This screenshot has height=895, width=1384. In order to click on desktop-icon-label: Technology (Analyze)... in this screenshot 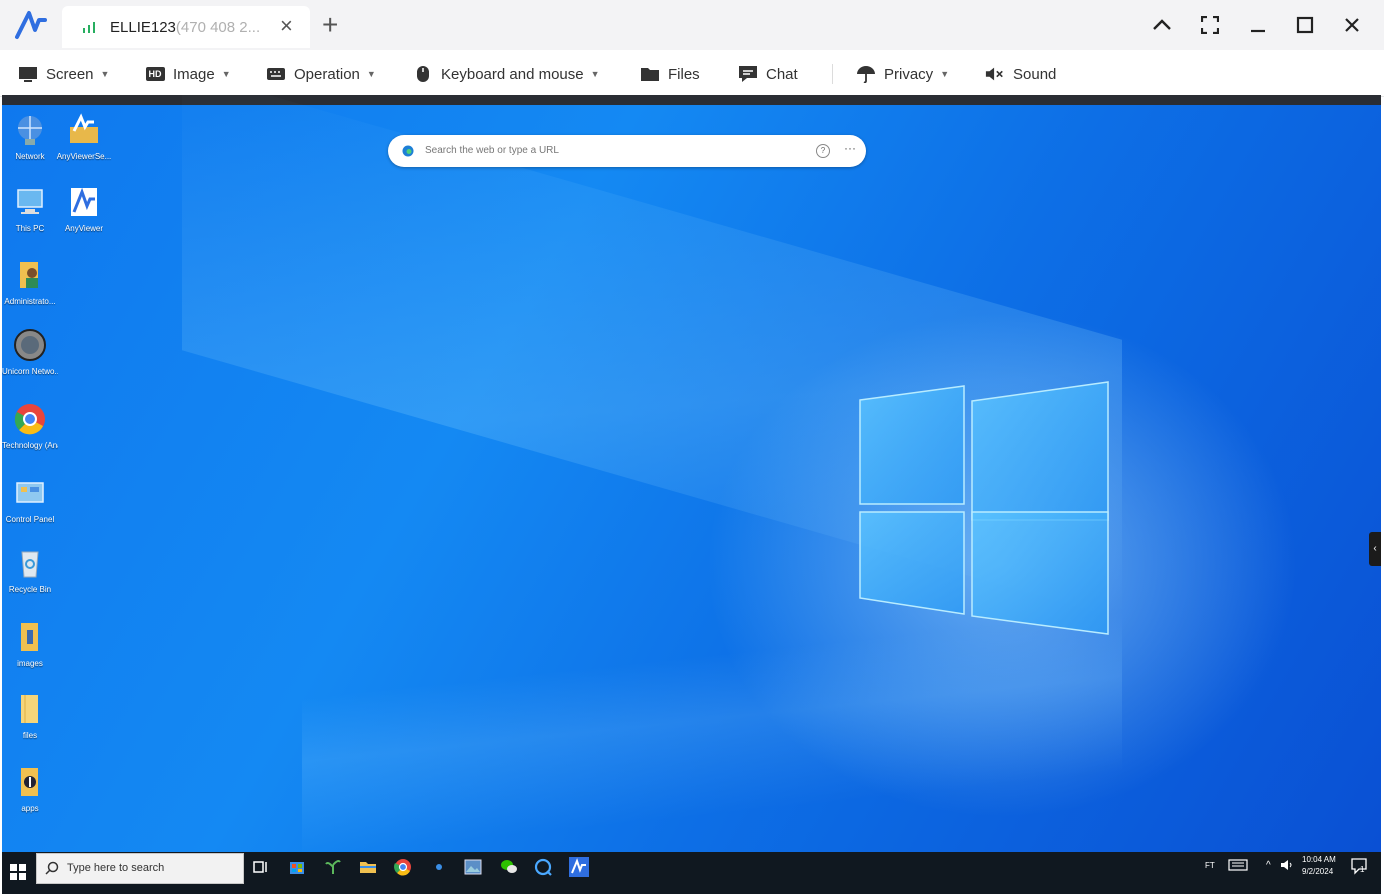, I will do `click(30, 445)`.